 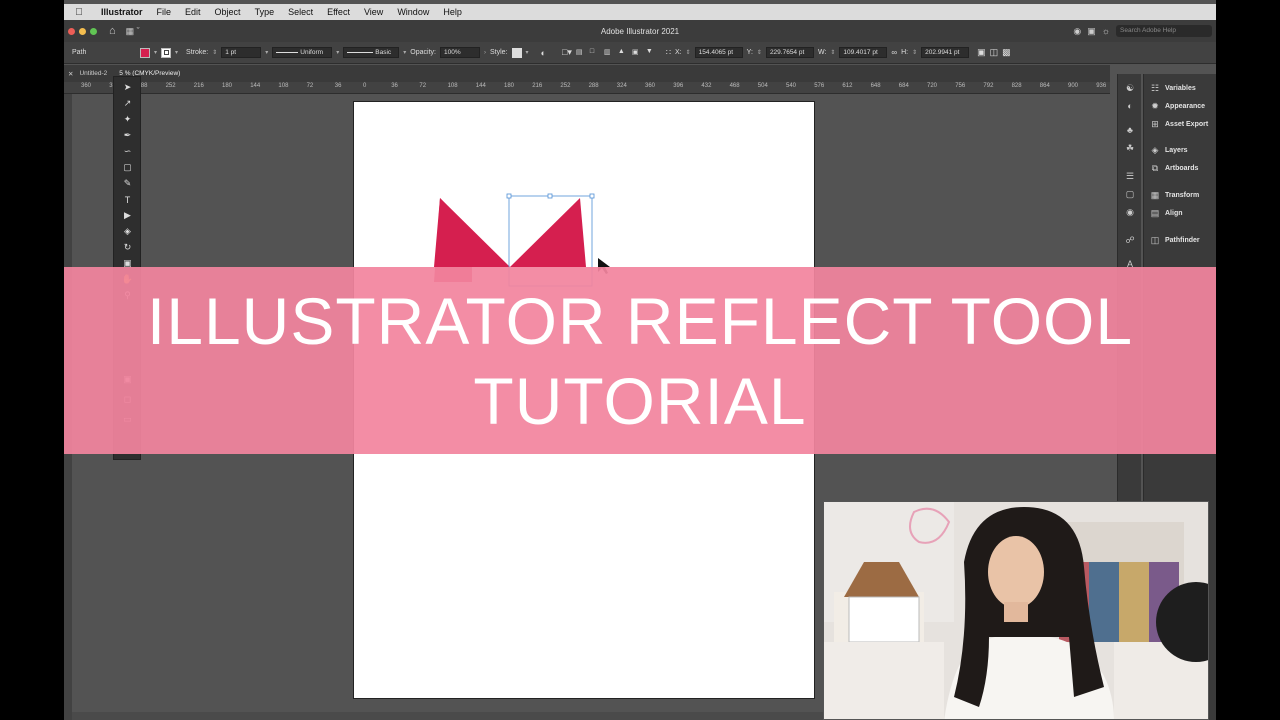 I want to click on align-center-icon: □, so click(x=595, y=53).